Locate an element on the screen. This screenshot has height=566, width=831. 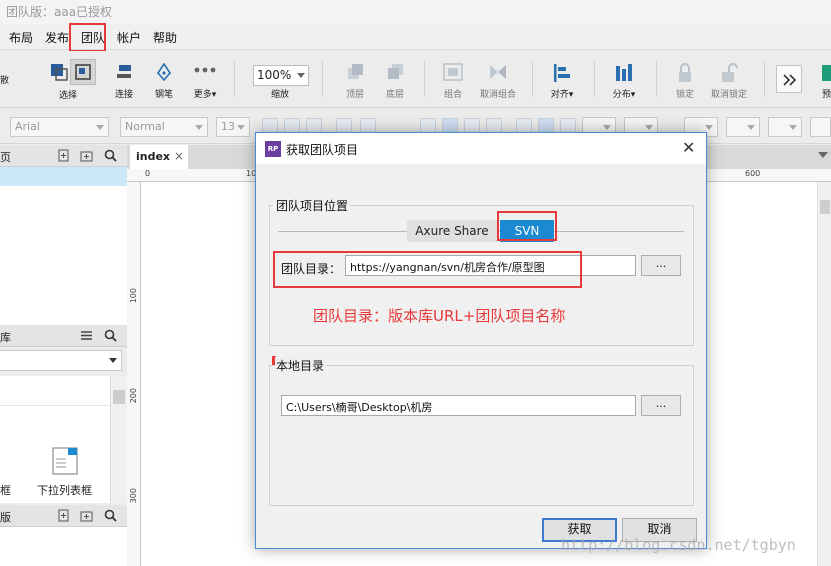
connect-button: 连接 is located at coordinates (124, 79).